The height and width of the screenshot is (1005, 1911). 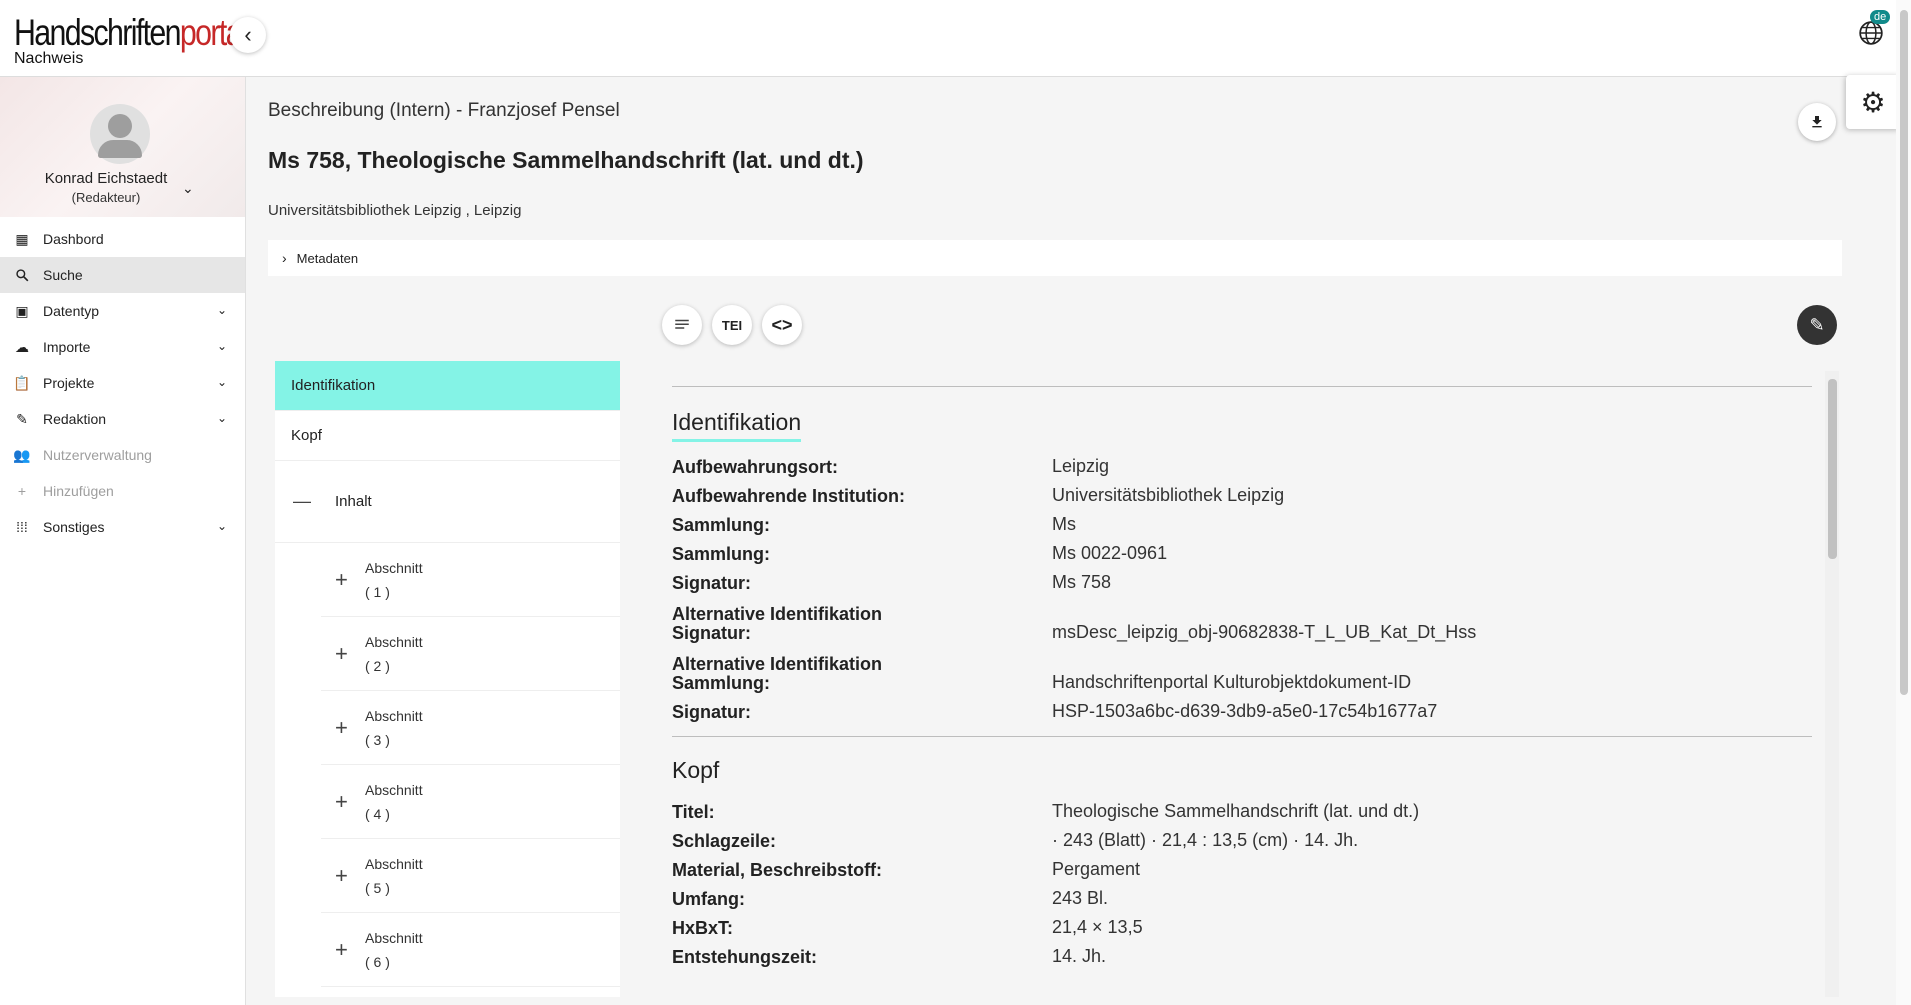 What do you see at coordinates (122, 311) in the screenshot?
I see `sidebar-item-datentyp: ▣ Datentyp ⌄` at bounding box center [122, 311].